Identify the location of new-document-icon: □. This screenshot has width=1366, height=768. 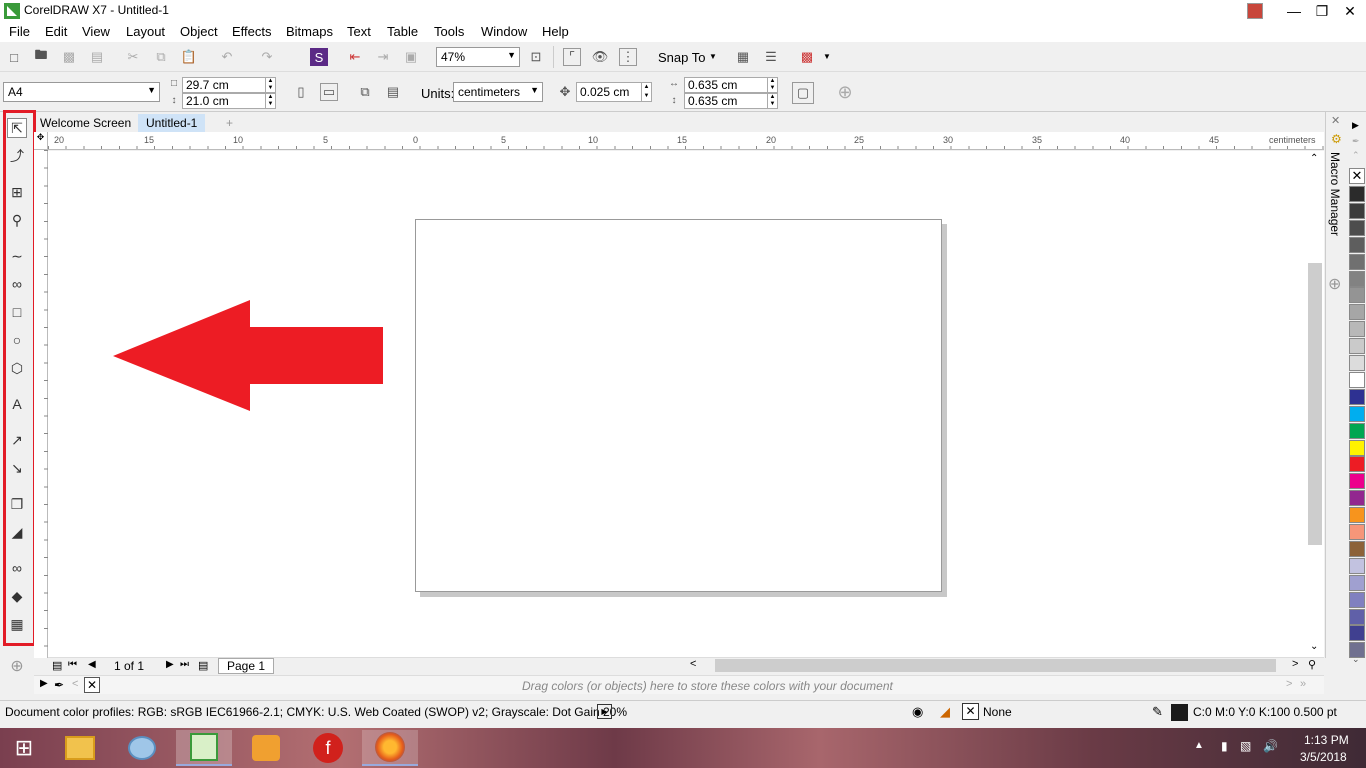
(14, 57).